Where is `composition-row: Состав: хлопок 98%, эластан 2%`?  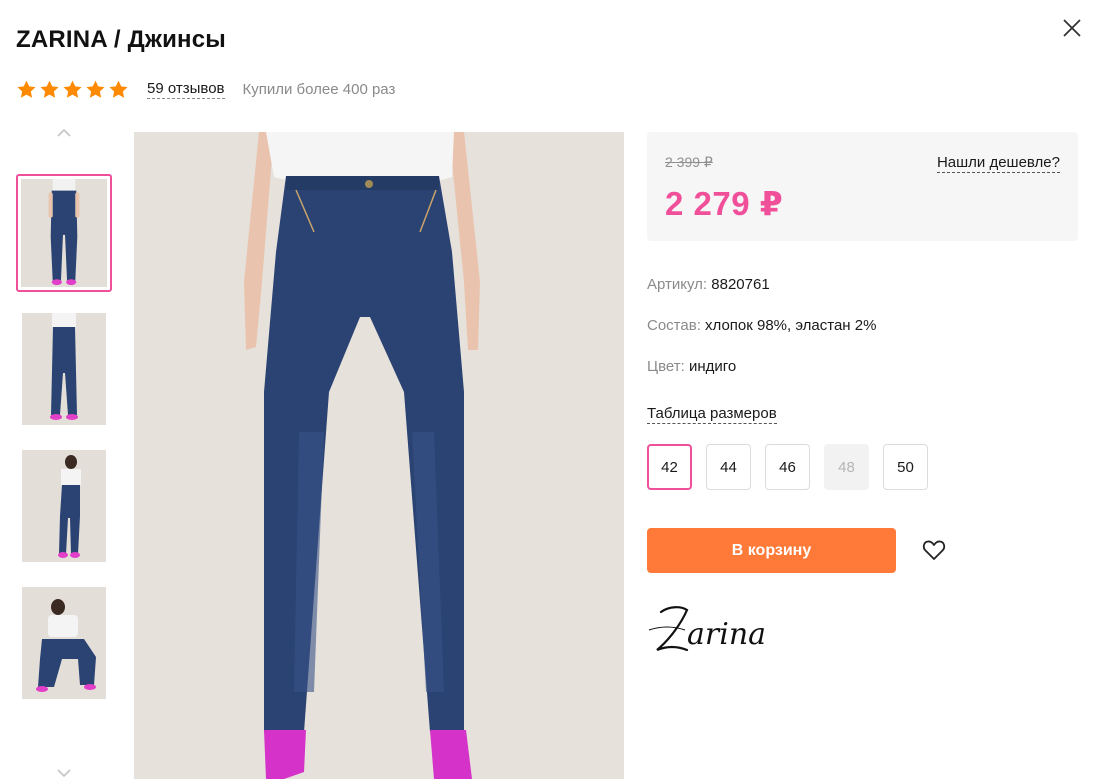
composition-row: Состав: хлопок 98%, эластан 2% is located at coordinates (761, 325).